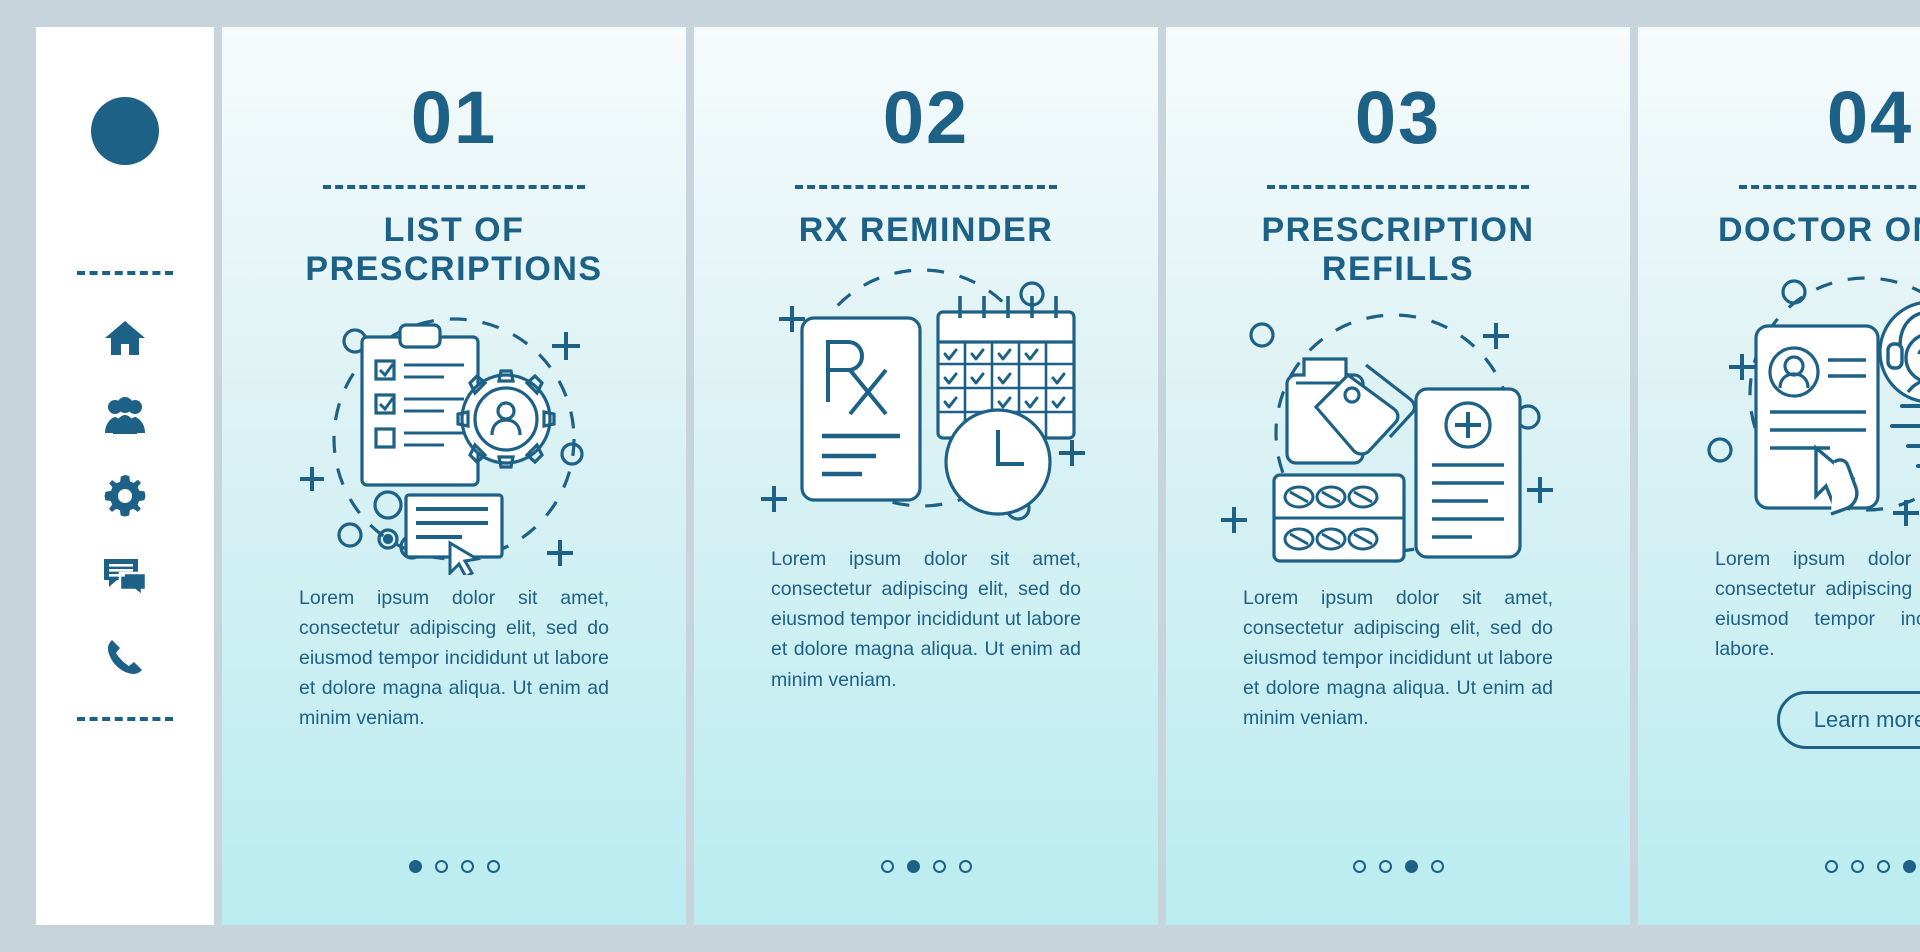  I want to click on sidebar, so click(125, 476).